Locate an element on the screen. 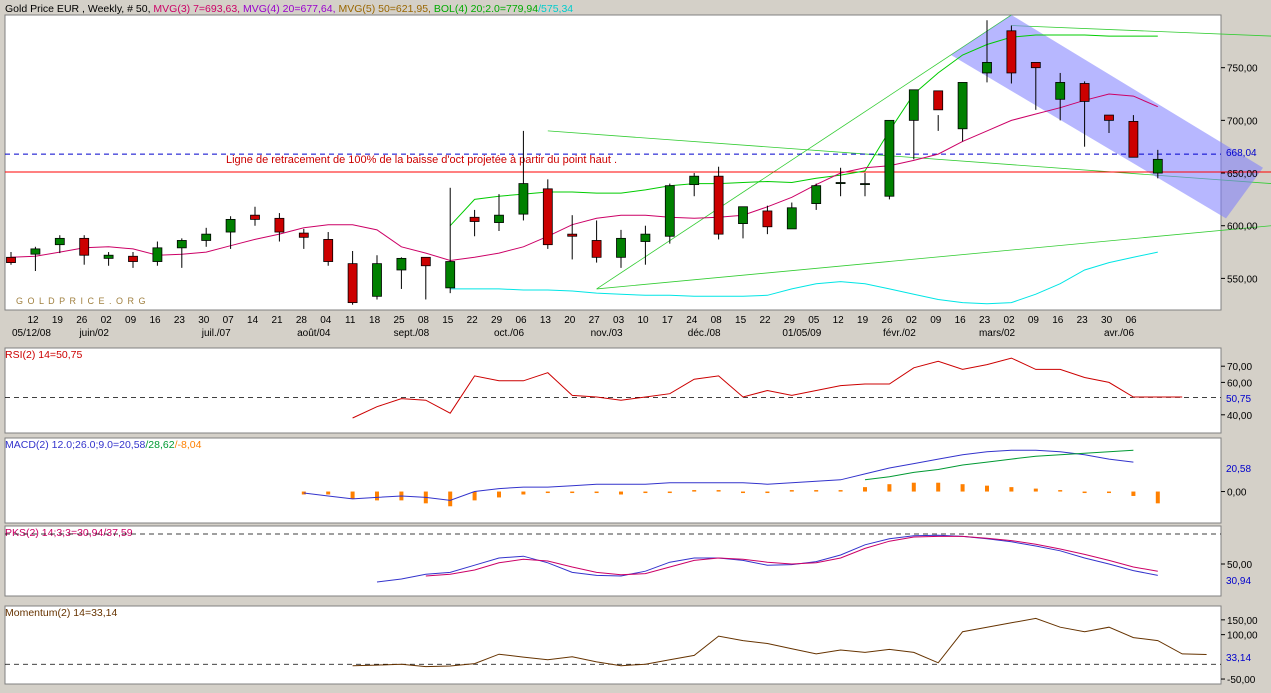 This screenshot has width=1271, height=693. macd-label: MACD(2) 12.0;26.0;9.0=20,58/28,62/-8,04 is located at coordinates (103, 445).